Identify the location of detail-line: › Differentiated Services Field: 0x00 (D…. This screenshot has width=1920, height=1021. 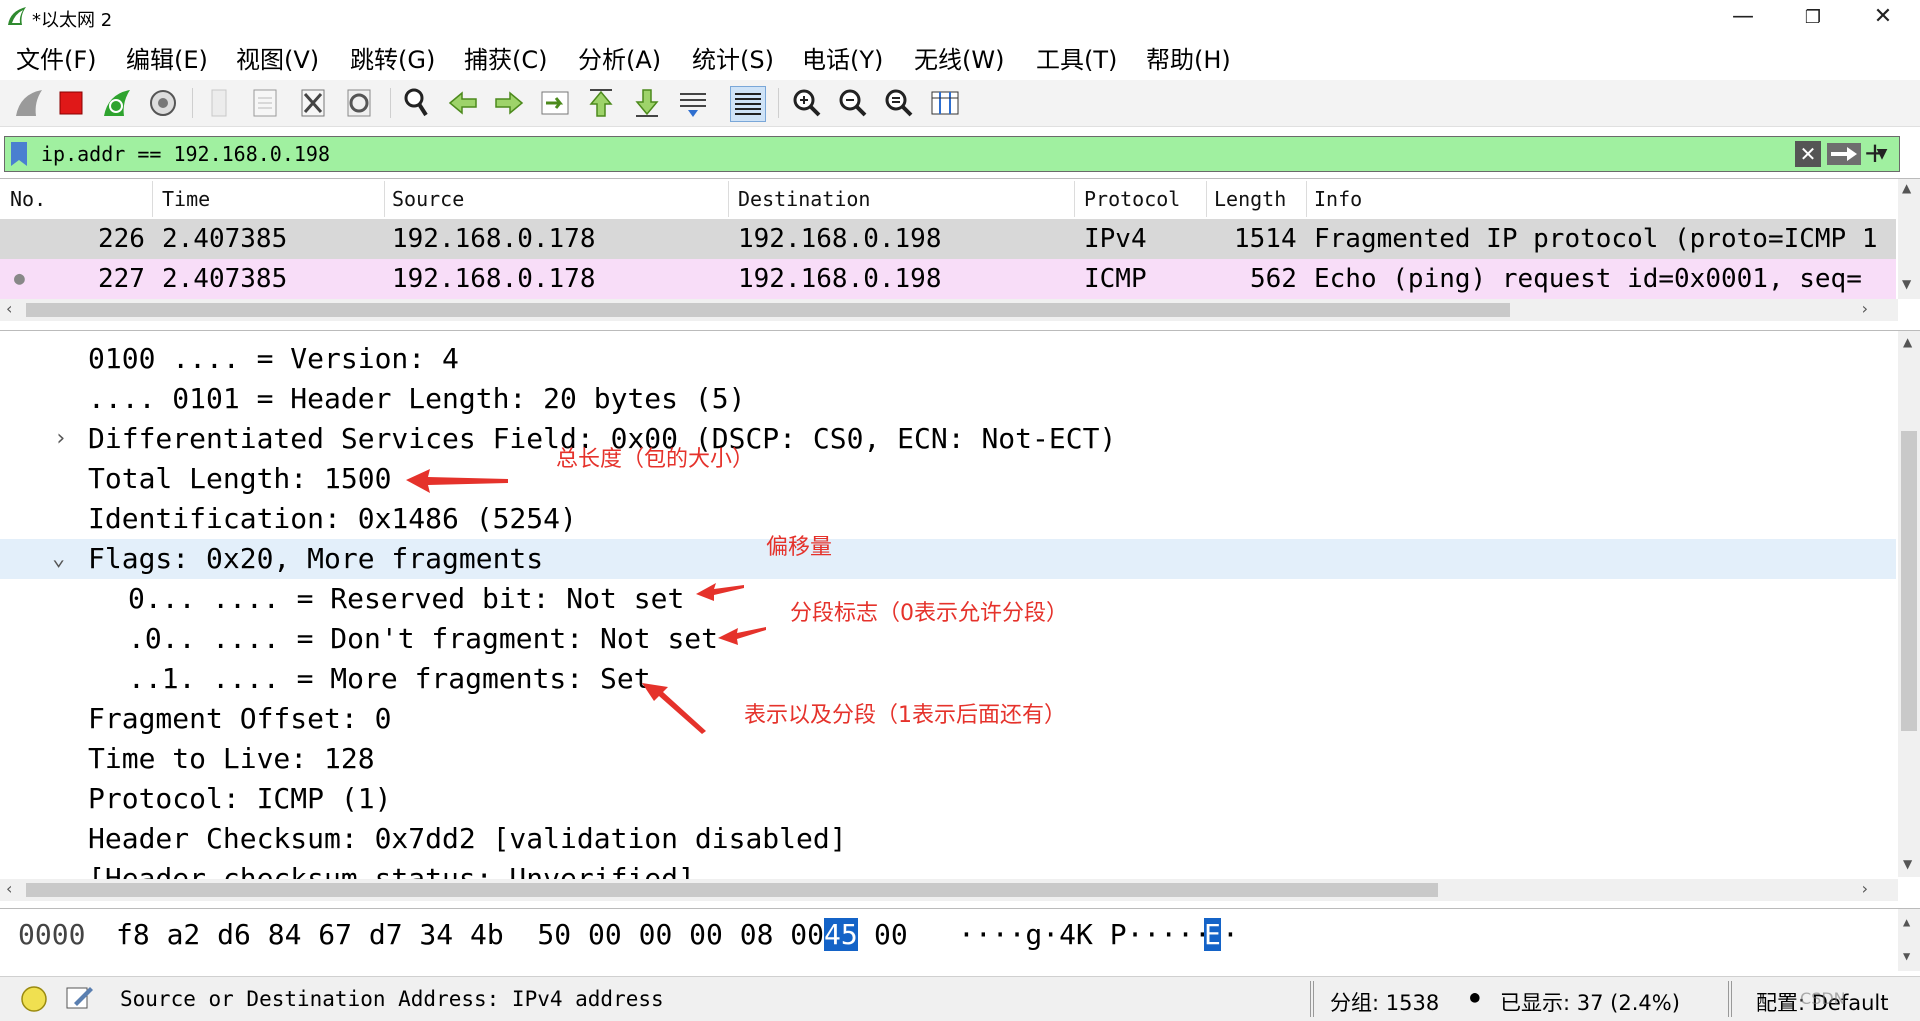
(948, 439).